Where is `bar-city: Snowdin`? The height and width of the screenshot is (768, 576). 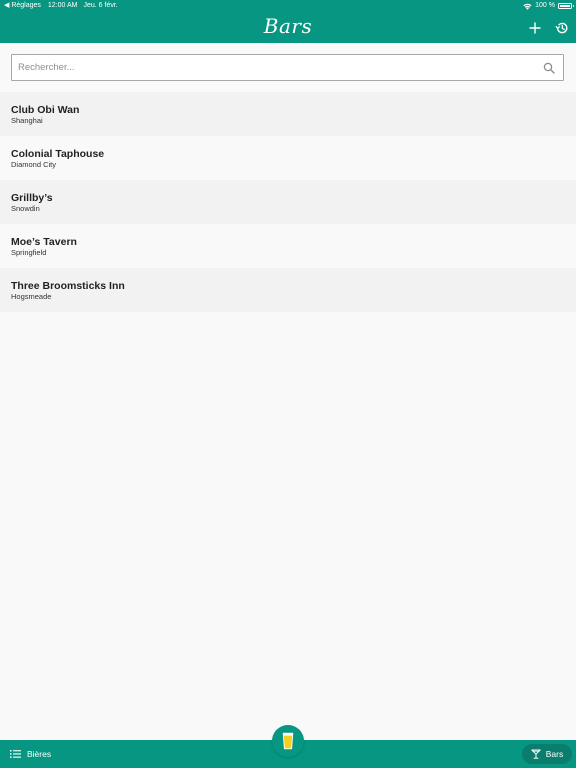
bar-city: Snowdin is located at coordinates (25, 208).